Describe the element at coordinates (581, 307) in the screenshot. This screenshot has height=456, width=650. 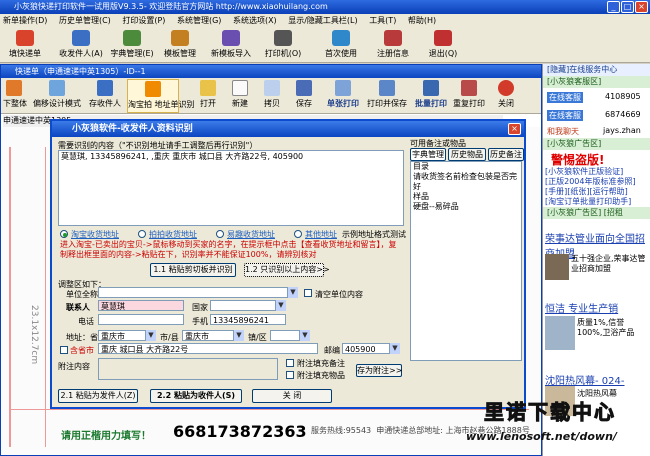
I see `ad-news-2: 恒洁 专业生产销` at that location.